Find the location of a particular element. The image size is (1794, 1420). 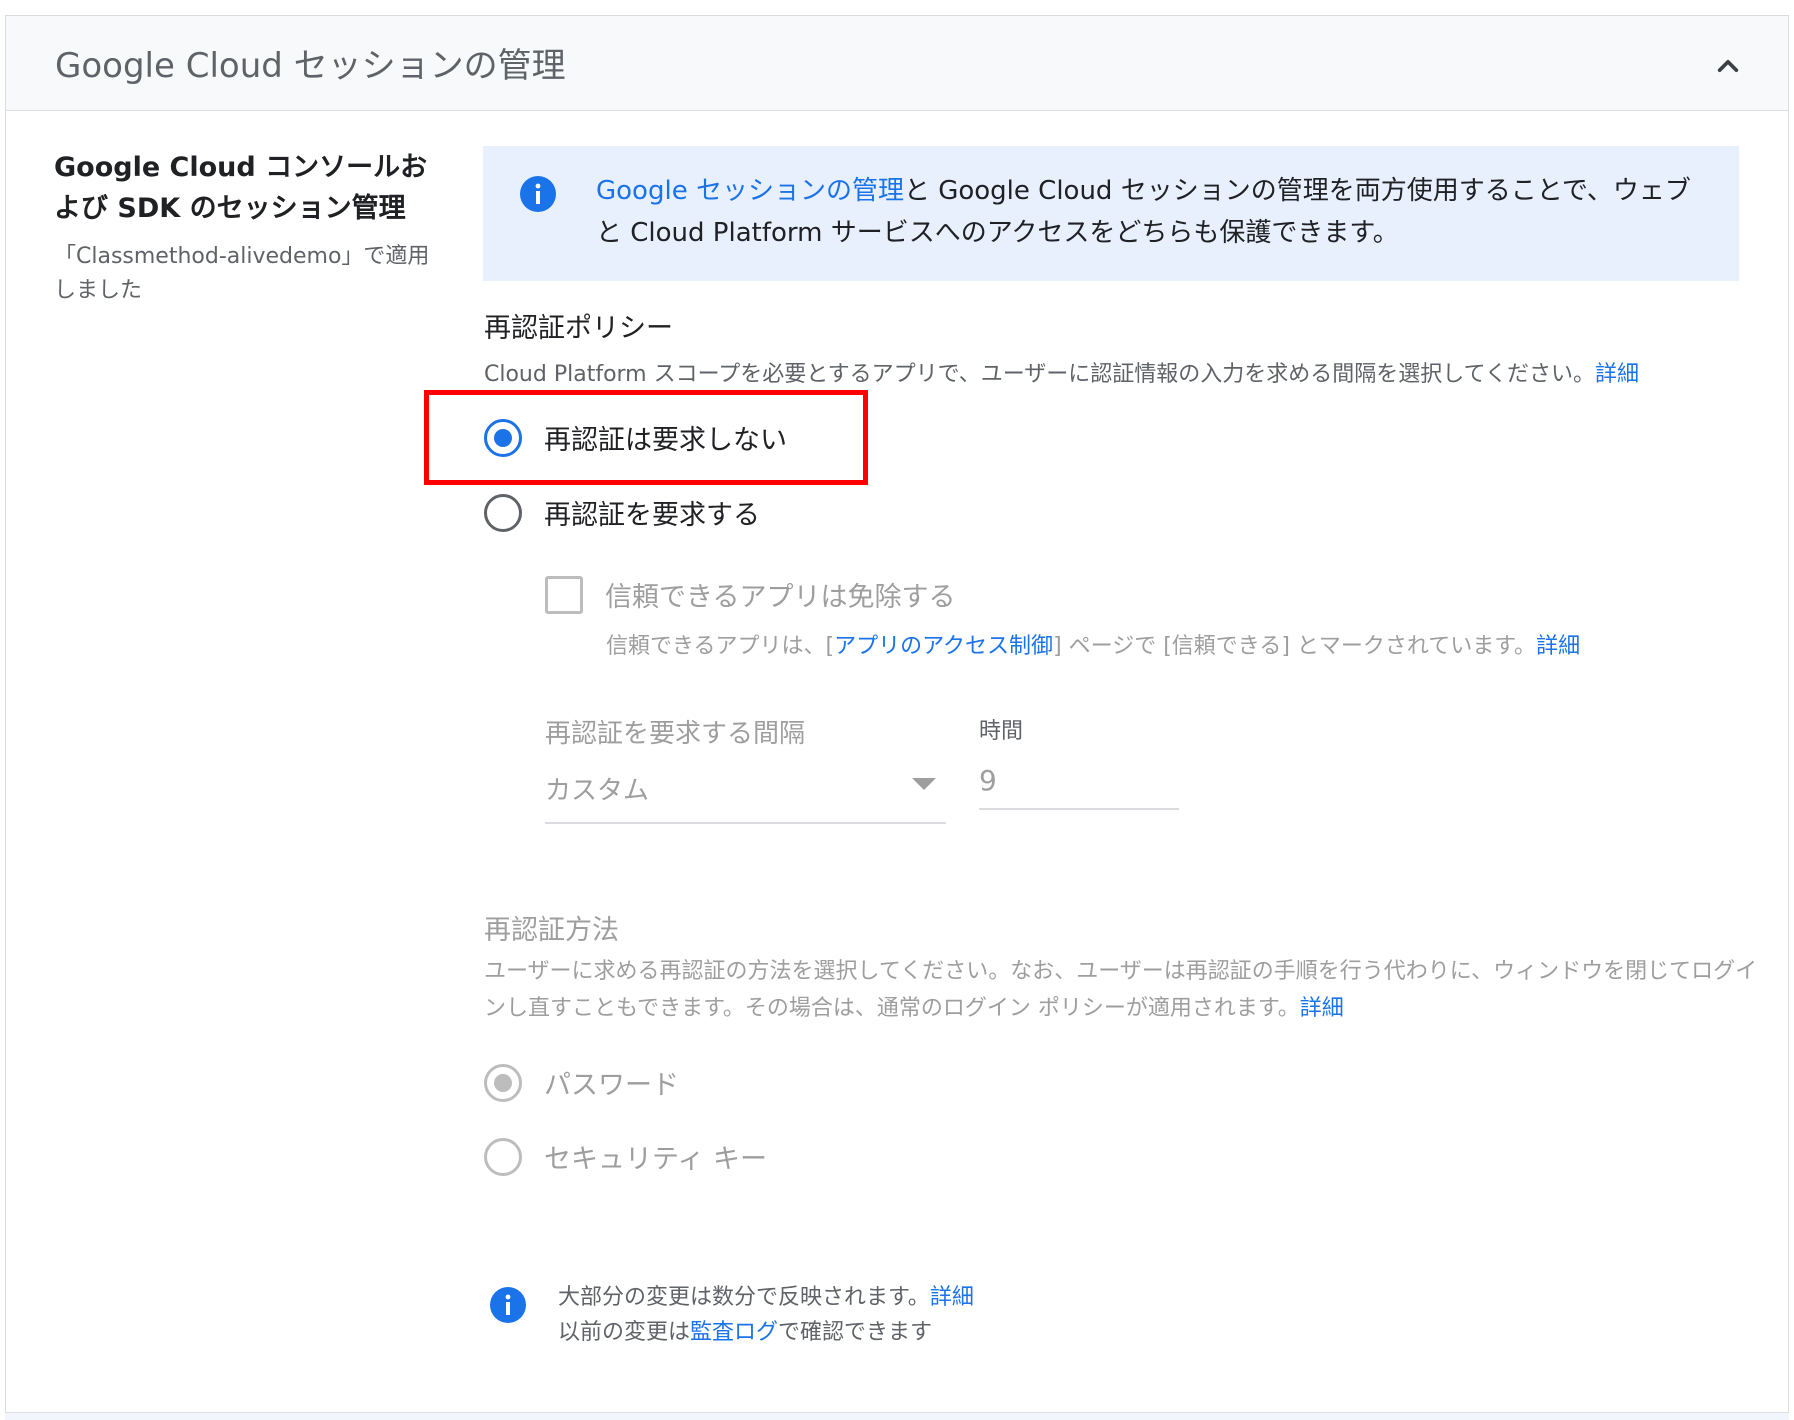

hours-input is located at coordinates (1079, 785).